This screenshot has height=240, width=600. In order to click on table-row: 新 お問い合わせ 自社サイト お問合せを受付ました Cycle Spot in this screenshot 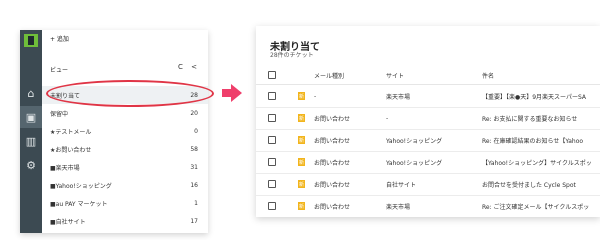, I will do `click(428, 184)`.